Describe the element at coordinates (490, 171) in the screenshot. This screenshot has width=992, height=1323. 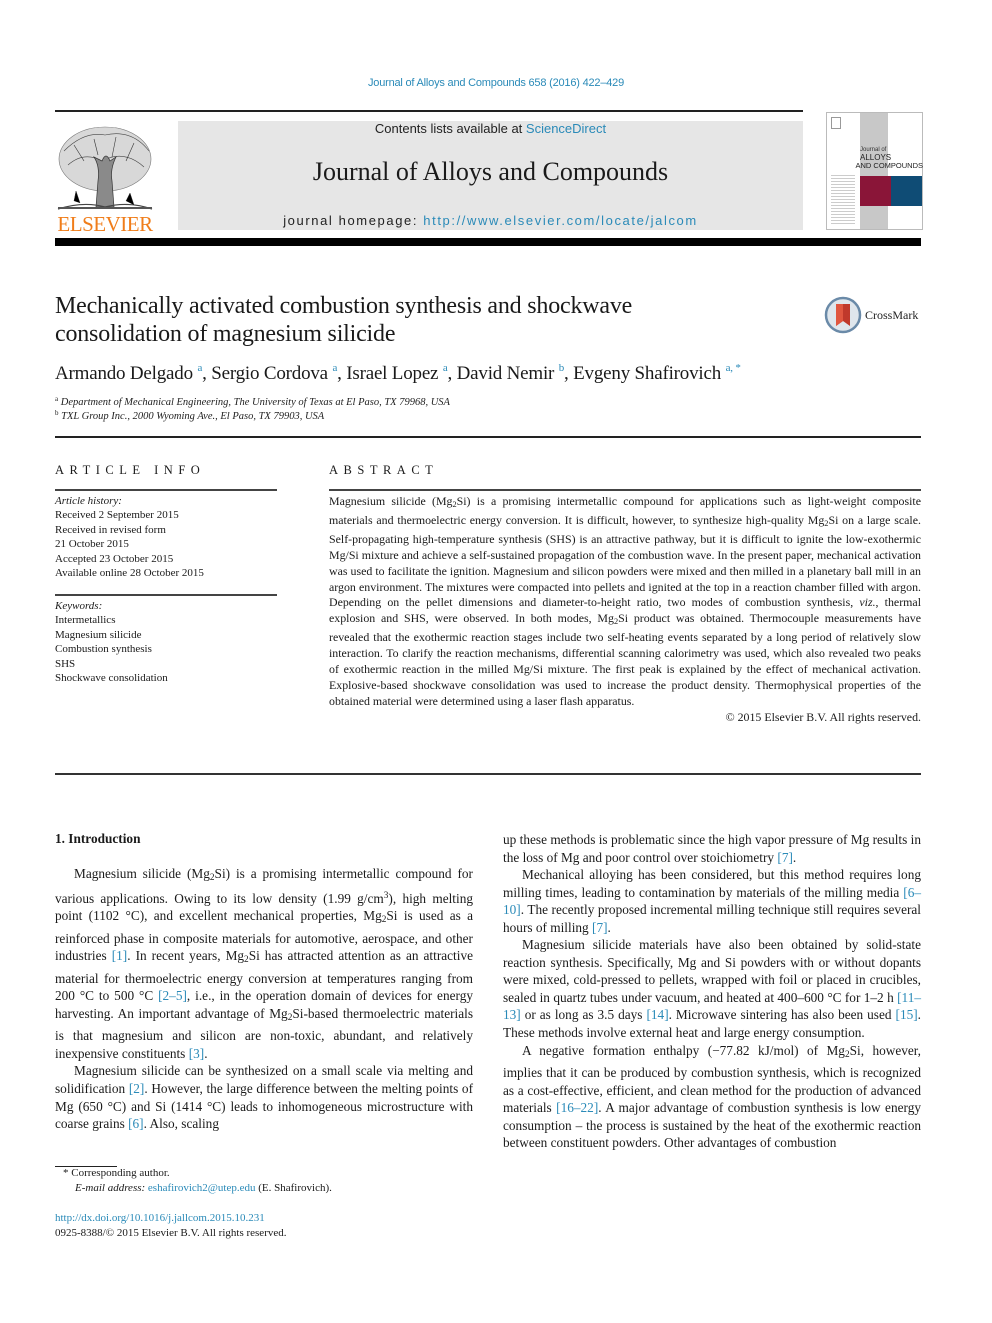
I see `journal-name: Journal of Alloys and Compounds` at that location.